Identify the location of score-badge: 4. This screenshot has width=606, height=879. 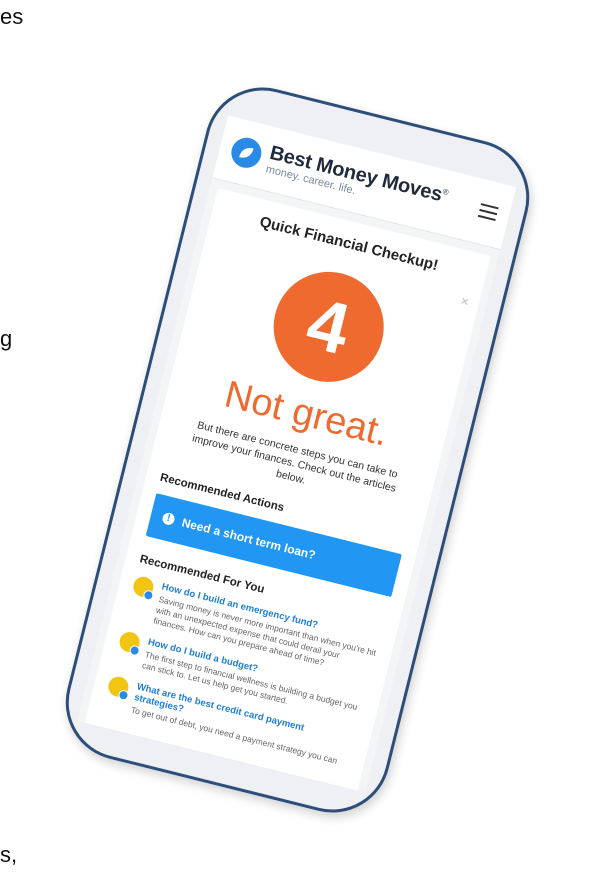
(328, 327).